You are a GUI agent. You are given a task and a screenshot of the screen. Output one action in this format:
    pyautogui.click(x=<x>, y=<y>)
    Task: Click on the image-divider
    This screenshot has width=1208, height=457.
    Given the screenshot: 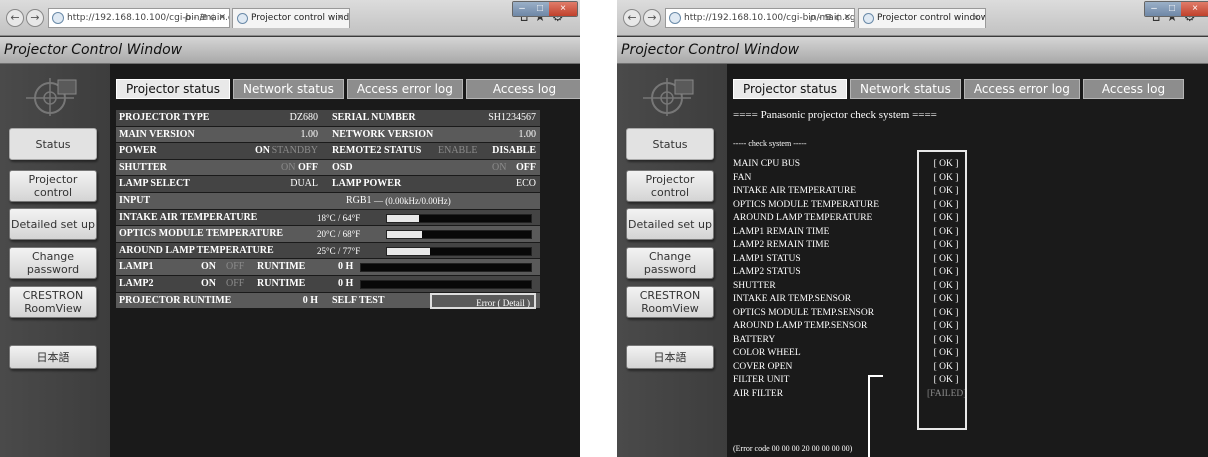 What is the action you would take?
    pyautogui.click(x=598, y=228)
    